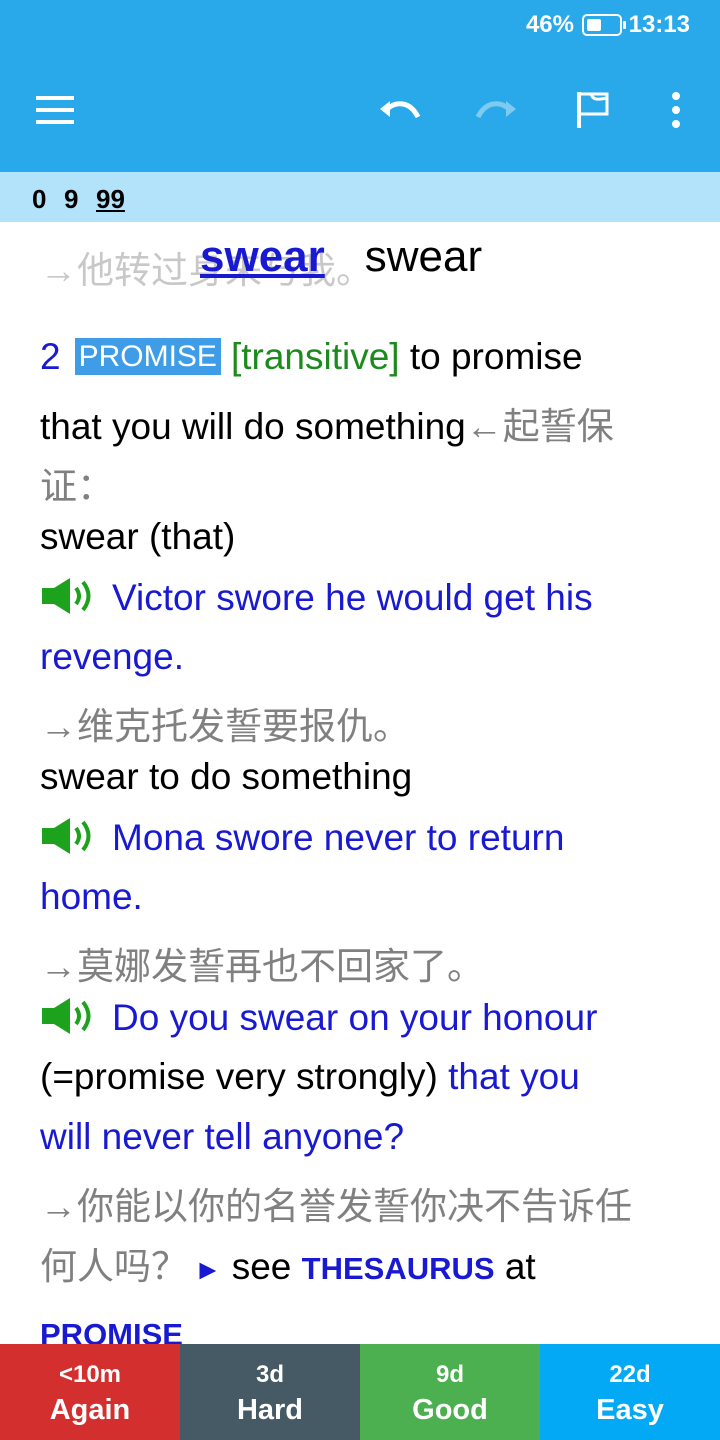  What do you see at coordinates (360, 86) in the screenshot?
I see `app-bar: 46% 13:13` at bounding box center [360, 86].